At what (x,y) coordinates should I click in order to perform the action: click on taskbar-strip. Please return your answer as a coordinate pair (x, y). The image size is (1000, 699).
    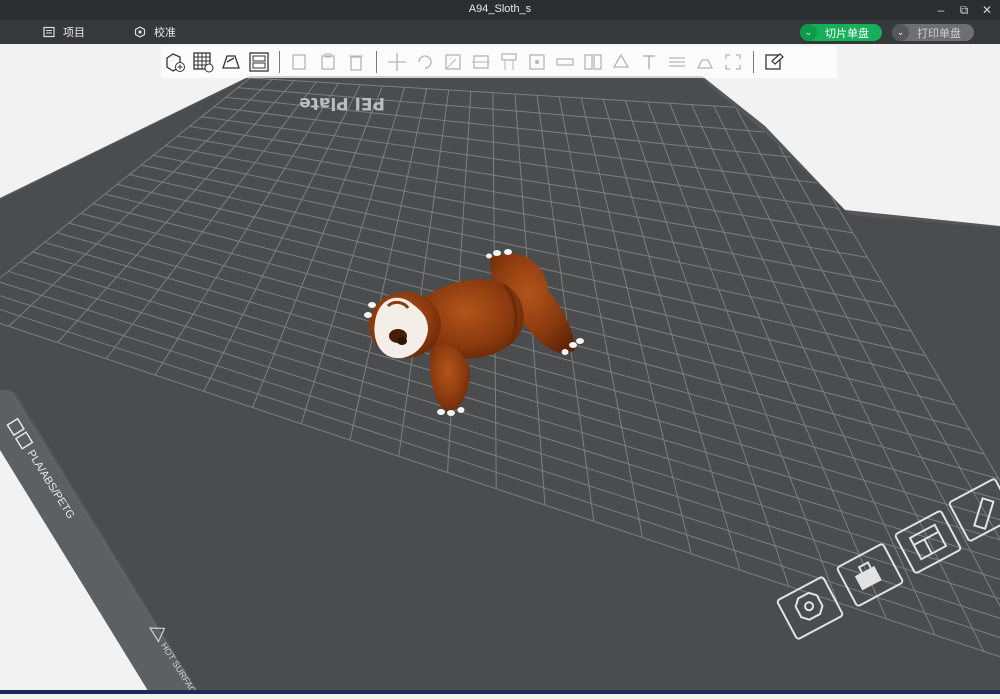
    Looking at the image, I should click on (500, 692).